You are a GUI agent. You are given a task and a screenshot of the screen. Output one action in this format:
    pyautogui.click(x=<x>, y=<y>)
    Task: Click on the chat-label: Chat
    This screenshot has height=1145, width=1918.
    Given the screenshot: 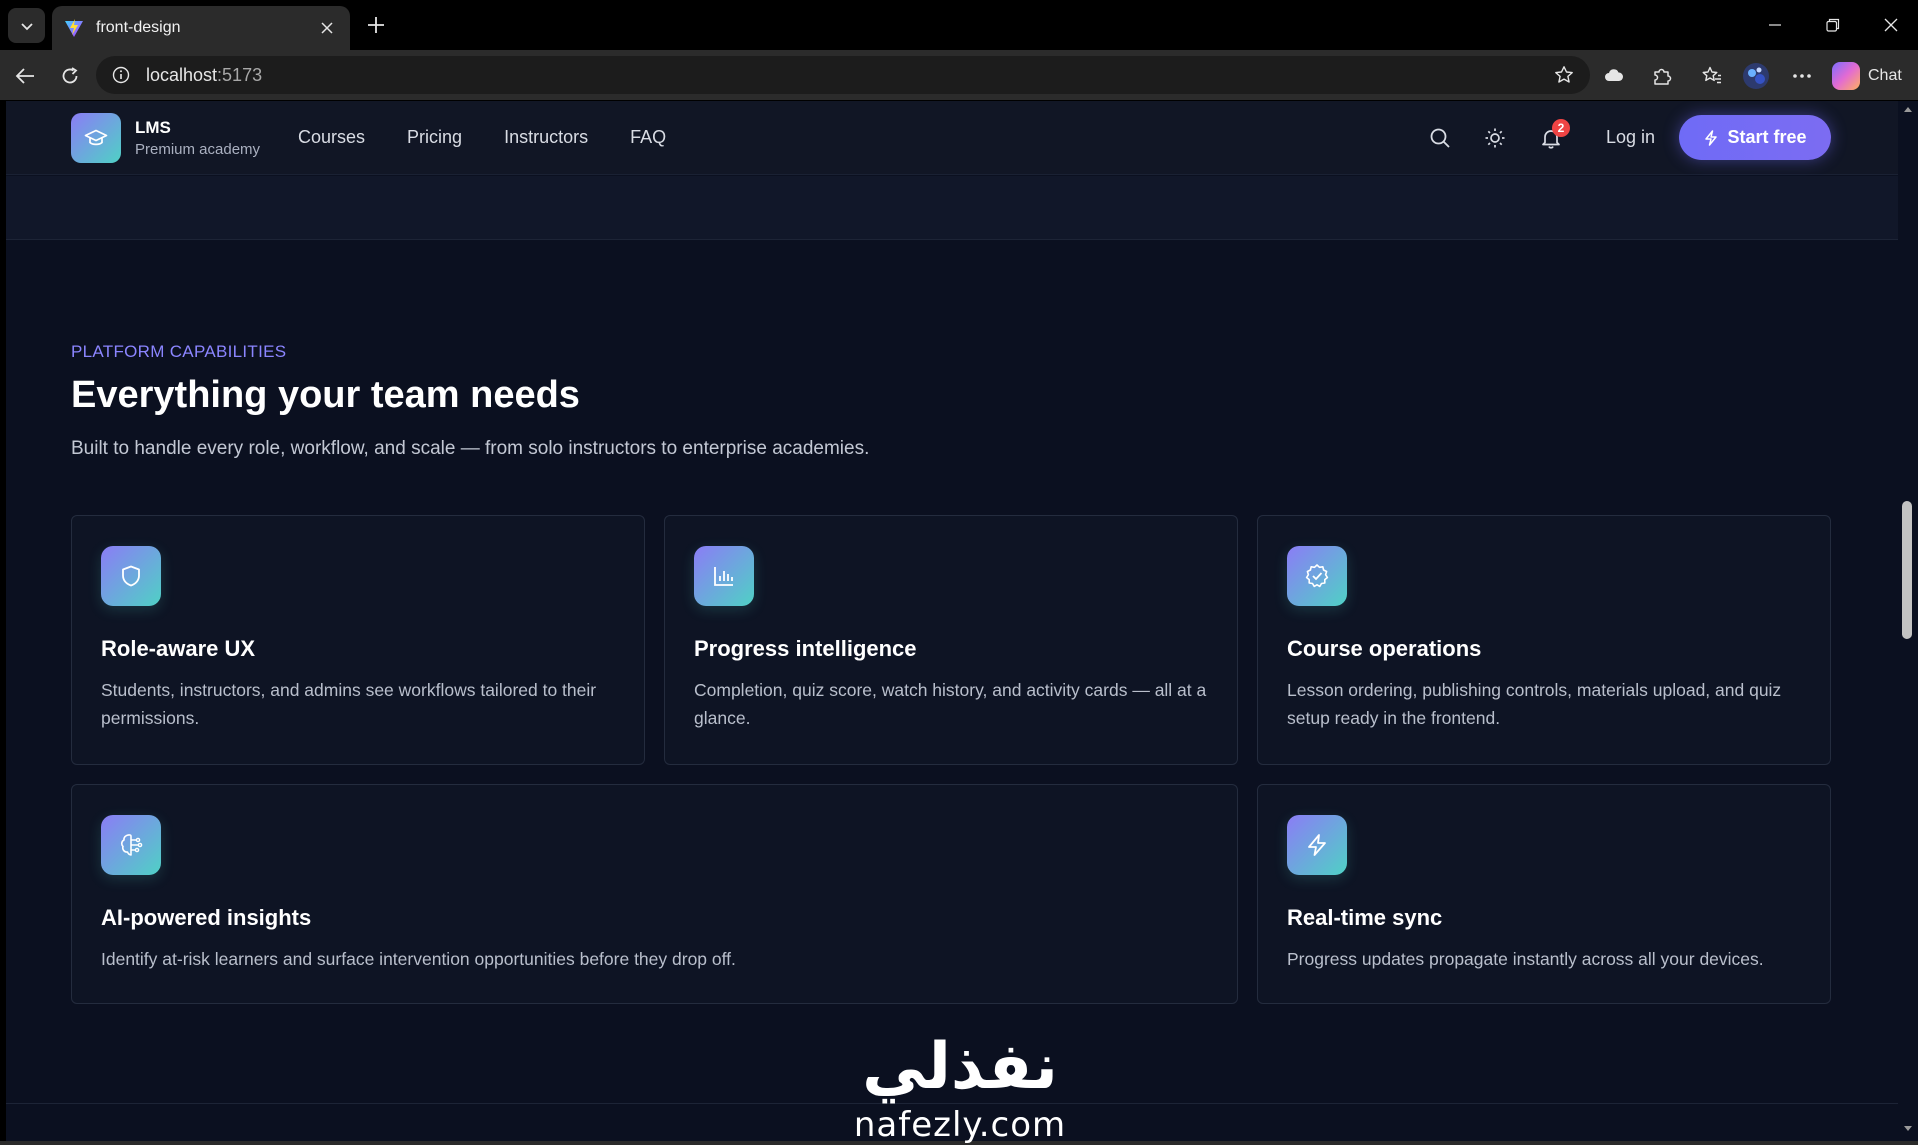 What is the action you would take?
    pyautogui.click(x=1885, y=75)
    